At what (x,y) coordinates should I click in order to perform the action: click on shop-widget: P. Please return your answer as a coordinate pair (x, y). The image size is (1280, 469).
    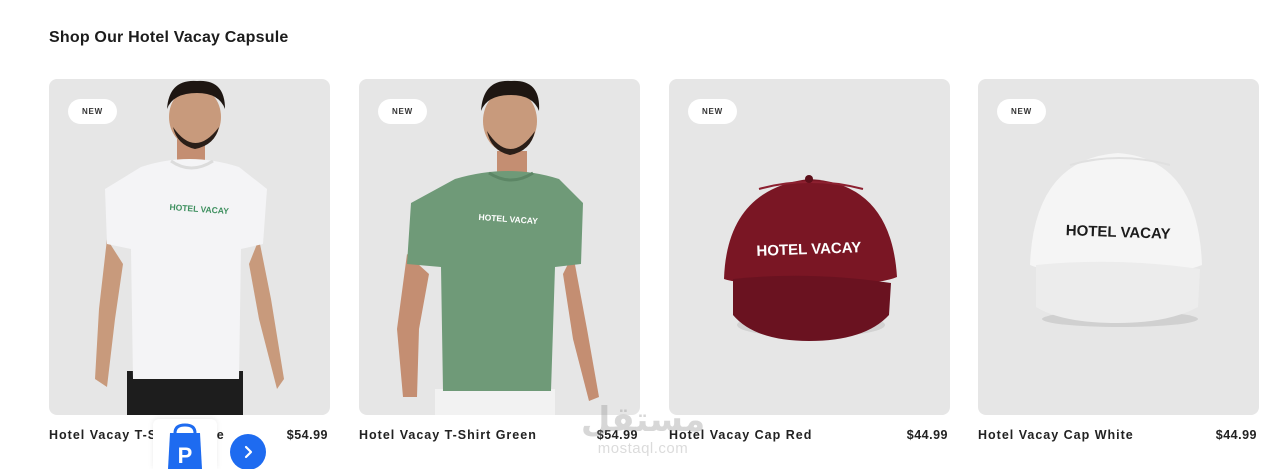
    Looking at the image, I should click on (185, 444).